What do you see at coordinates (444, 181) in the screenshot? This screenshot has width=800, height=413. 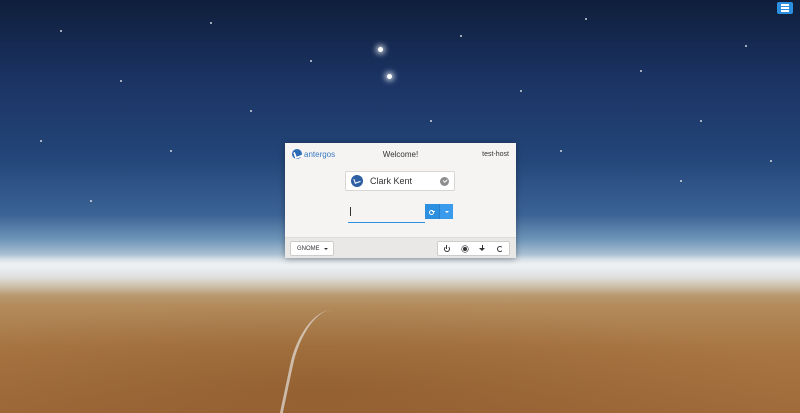 I see `check-icon` at bounding box center [444, 181].